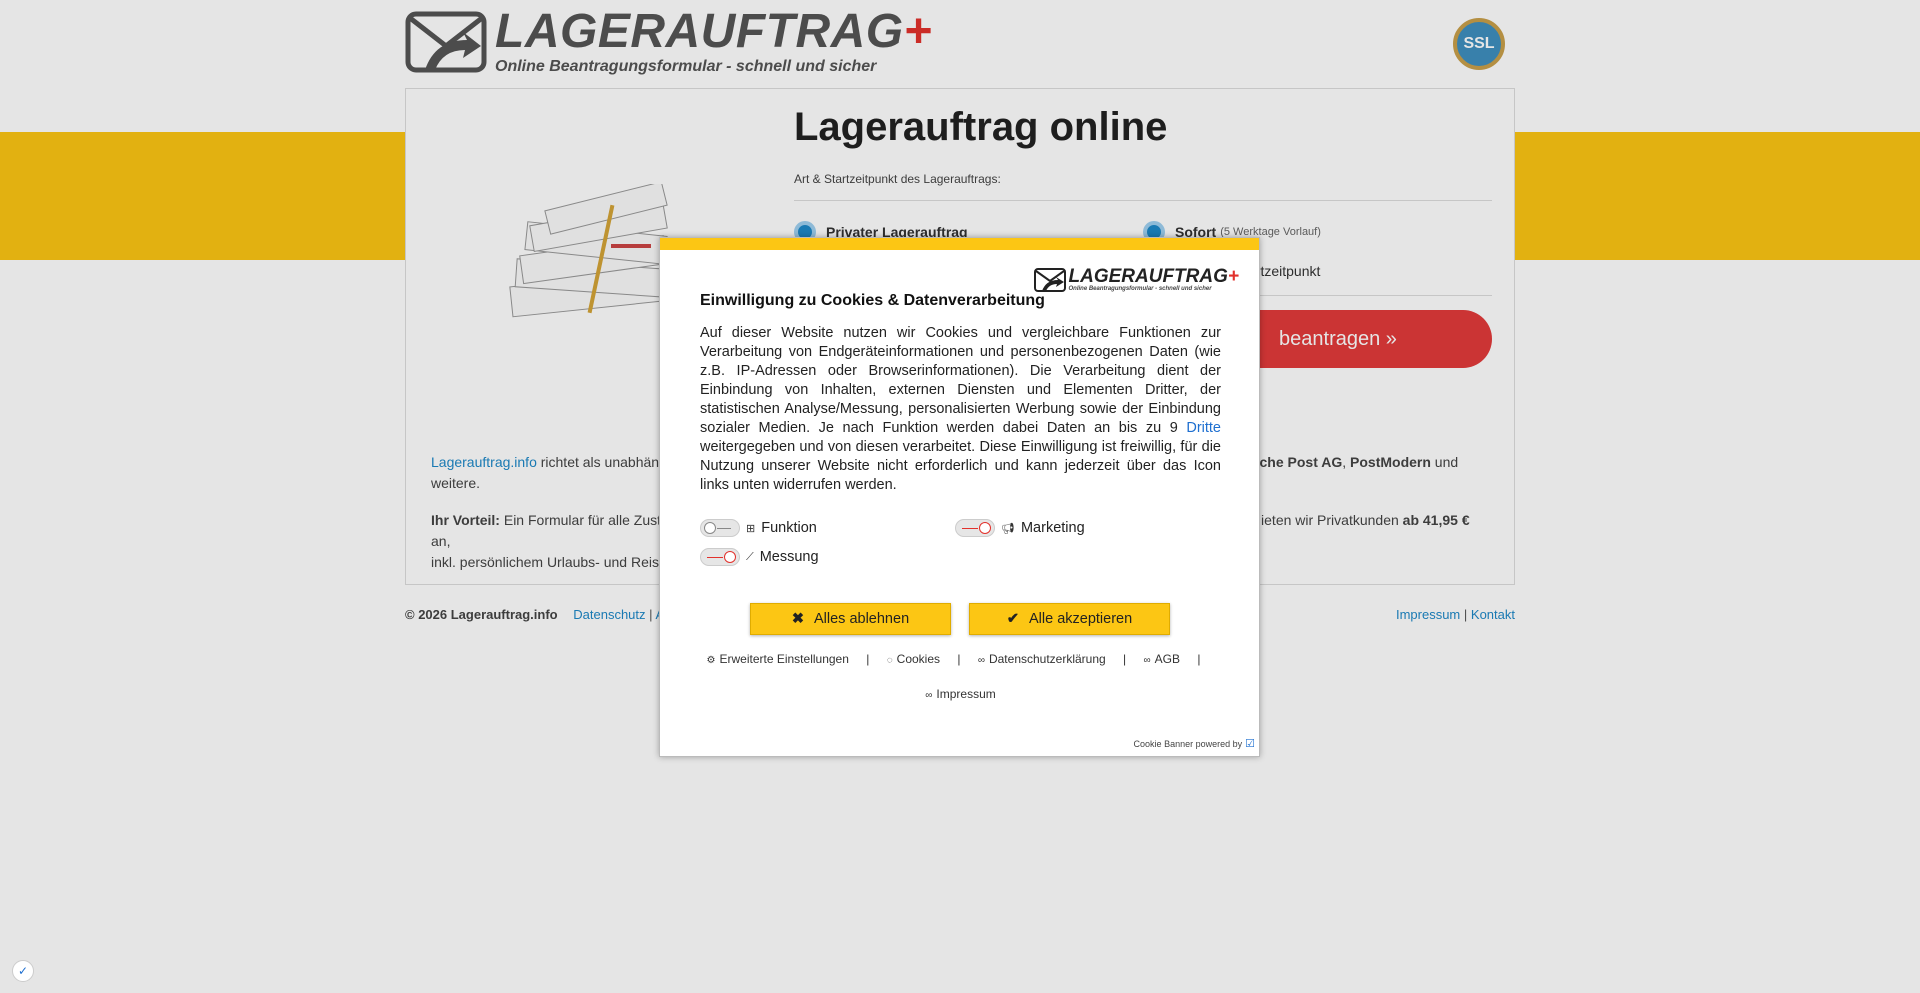 This screenshot has width=1920, height=993. I want to click on third-parties-link: Dritte, so click(1203, 428).